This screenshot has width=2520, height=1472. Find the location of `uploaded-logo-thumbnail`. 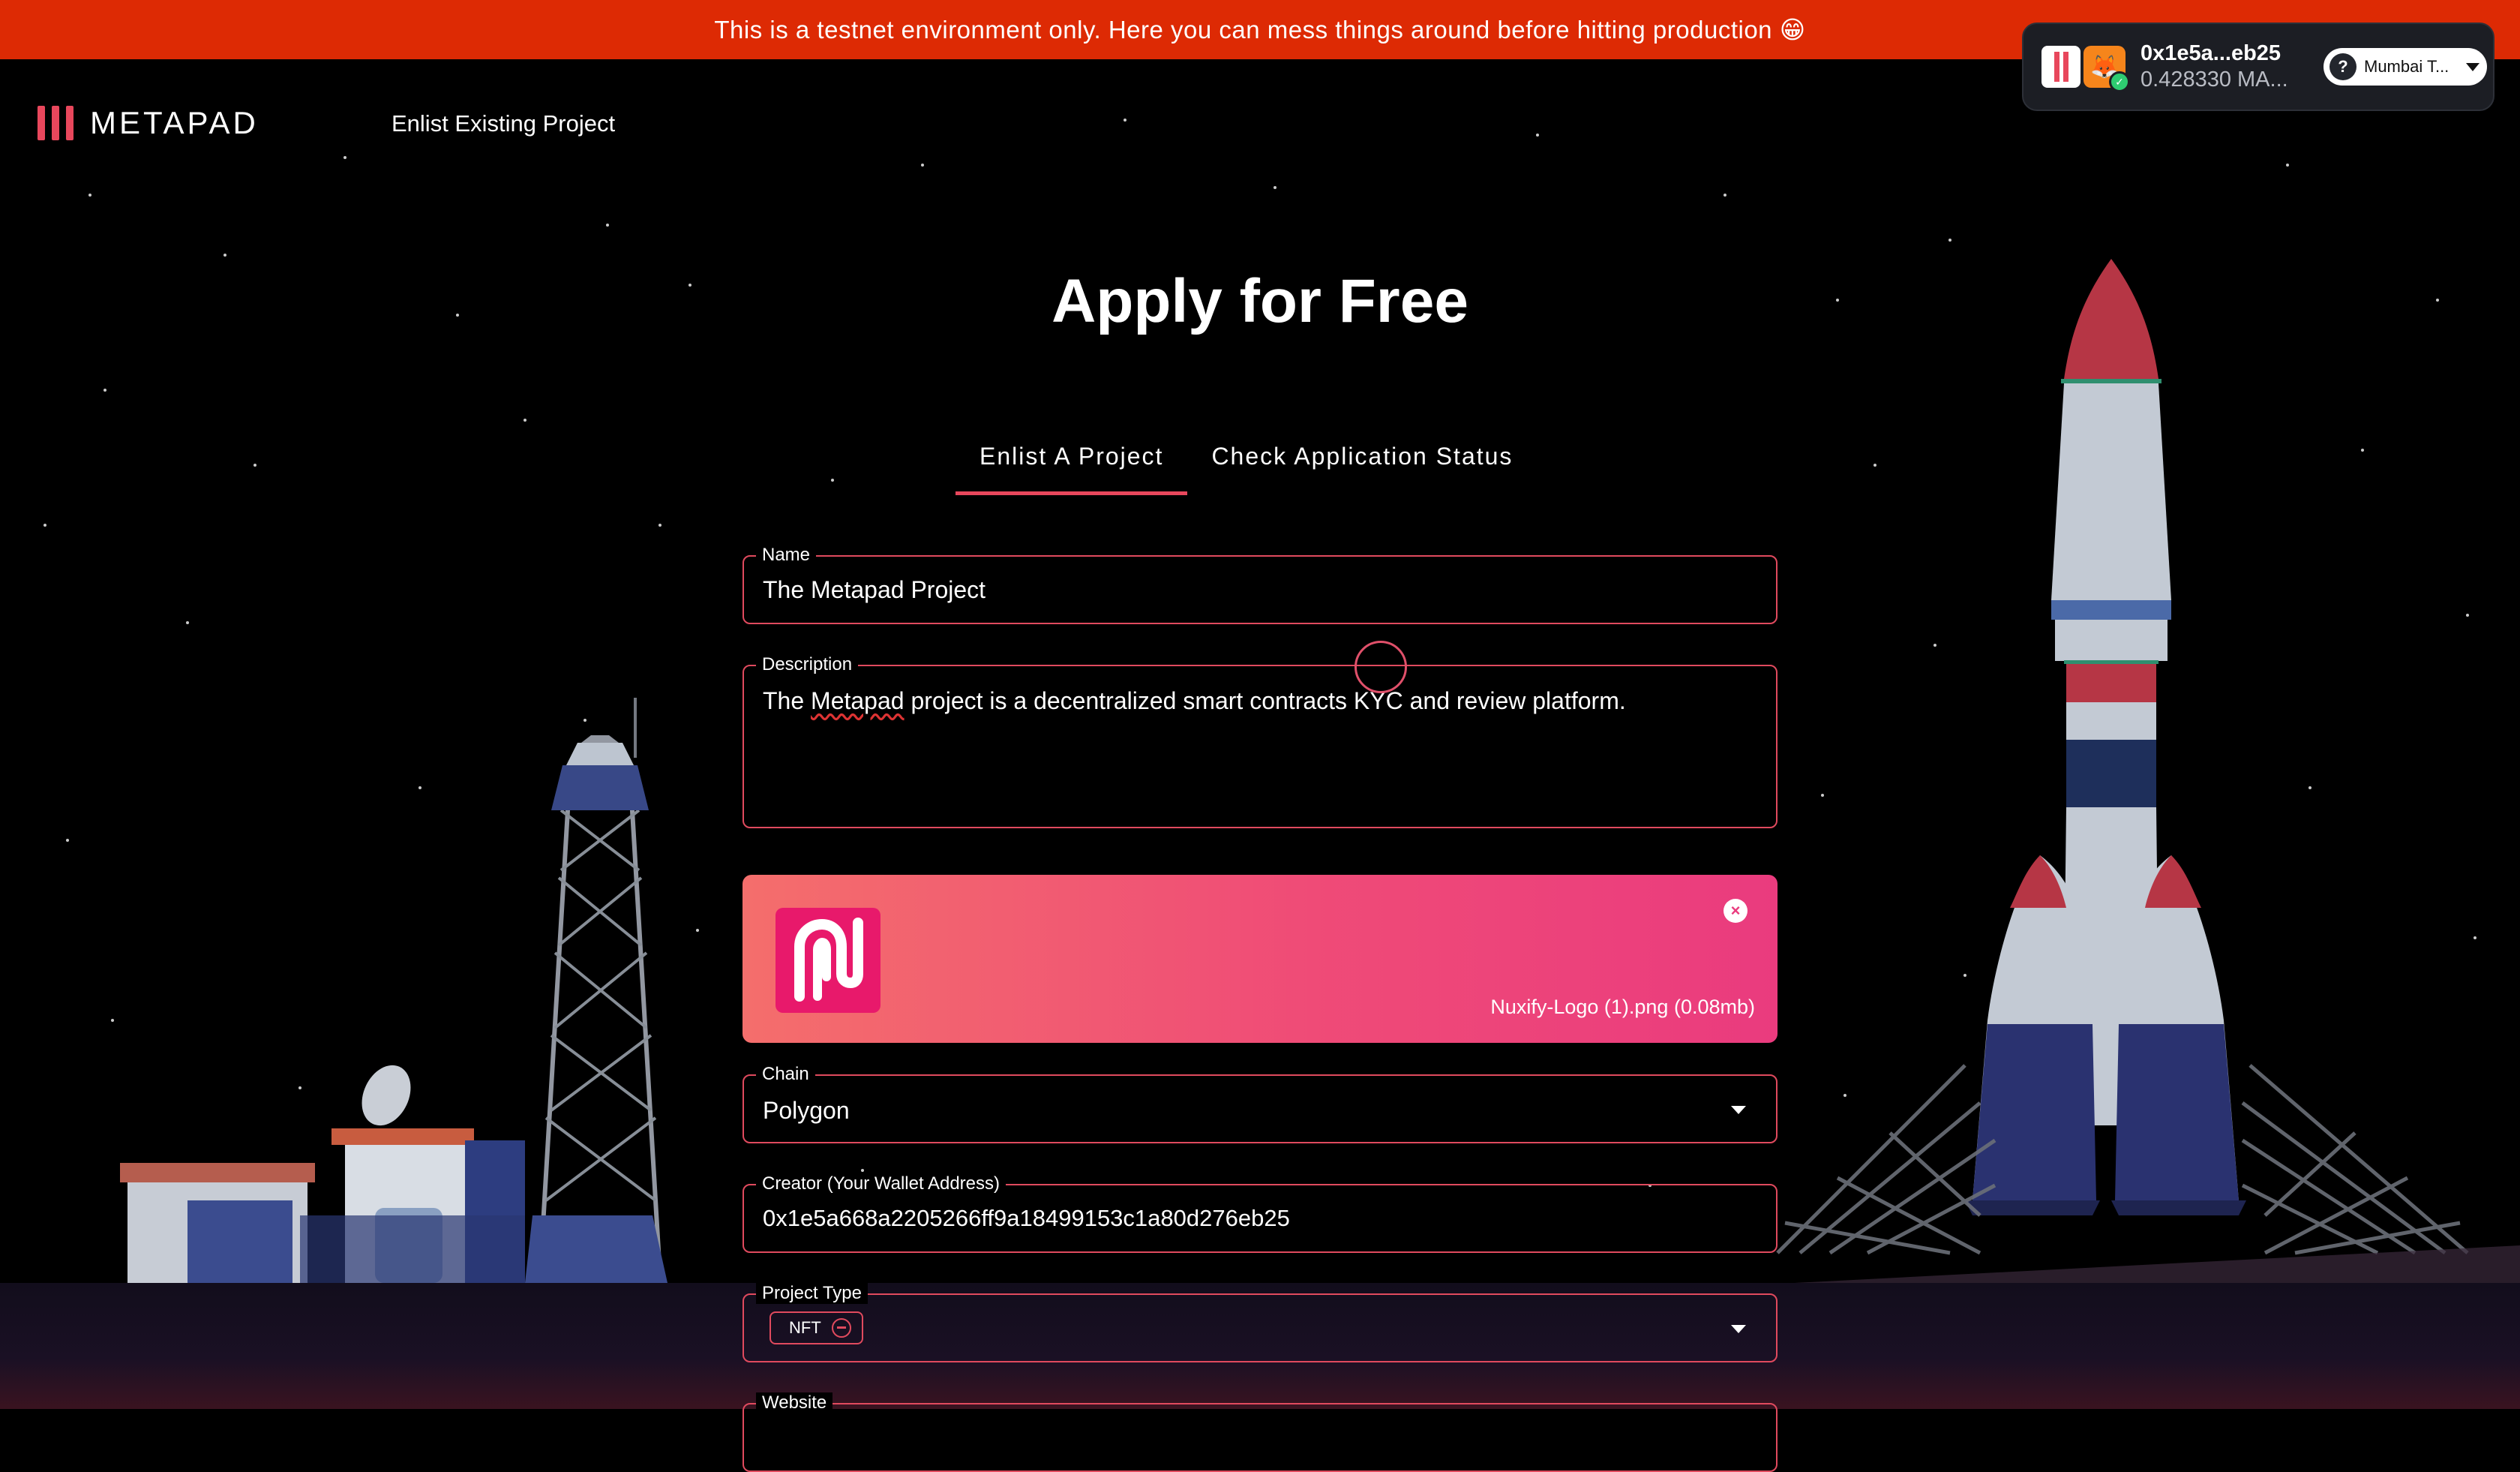

uploaded-logo-thumbnail is located at coordinates (828, 960).